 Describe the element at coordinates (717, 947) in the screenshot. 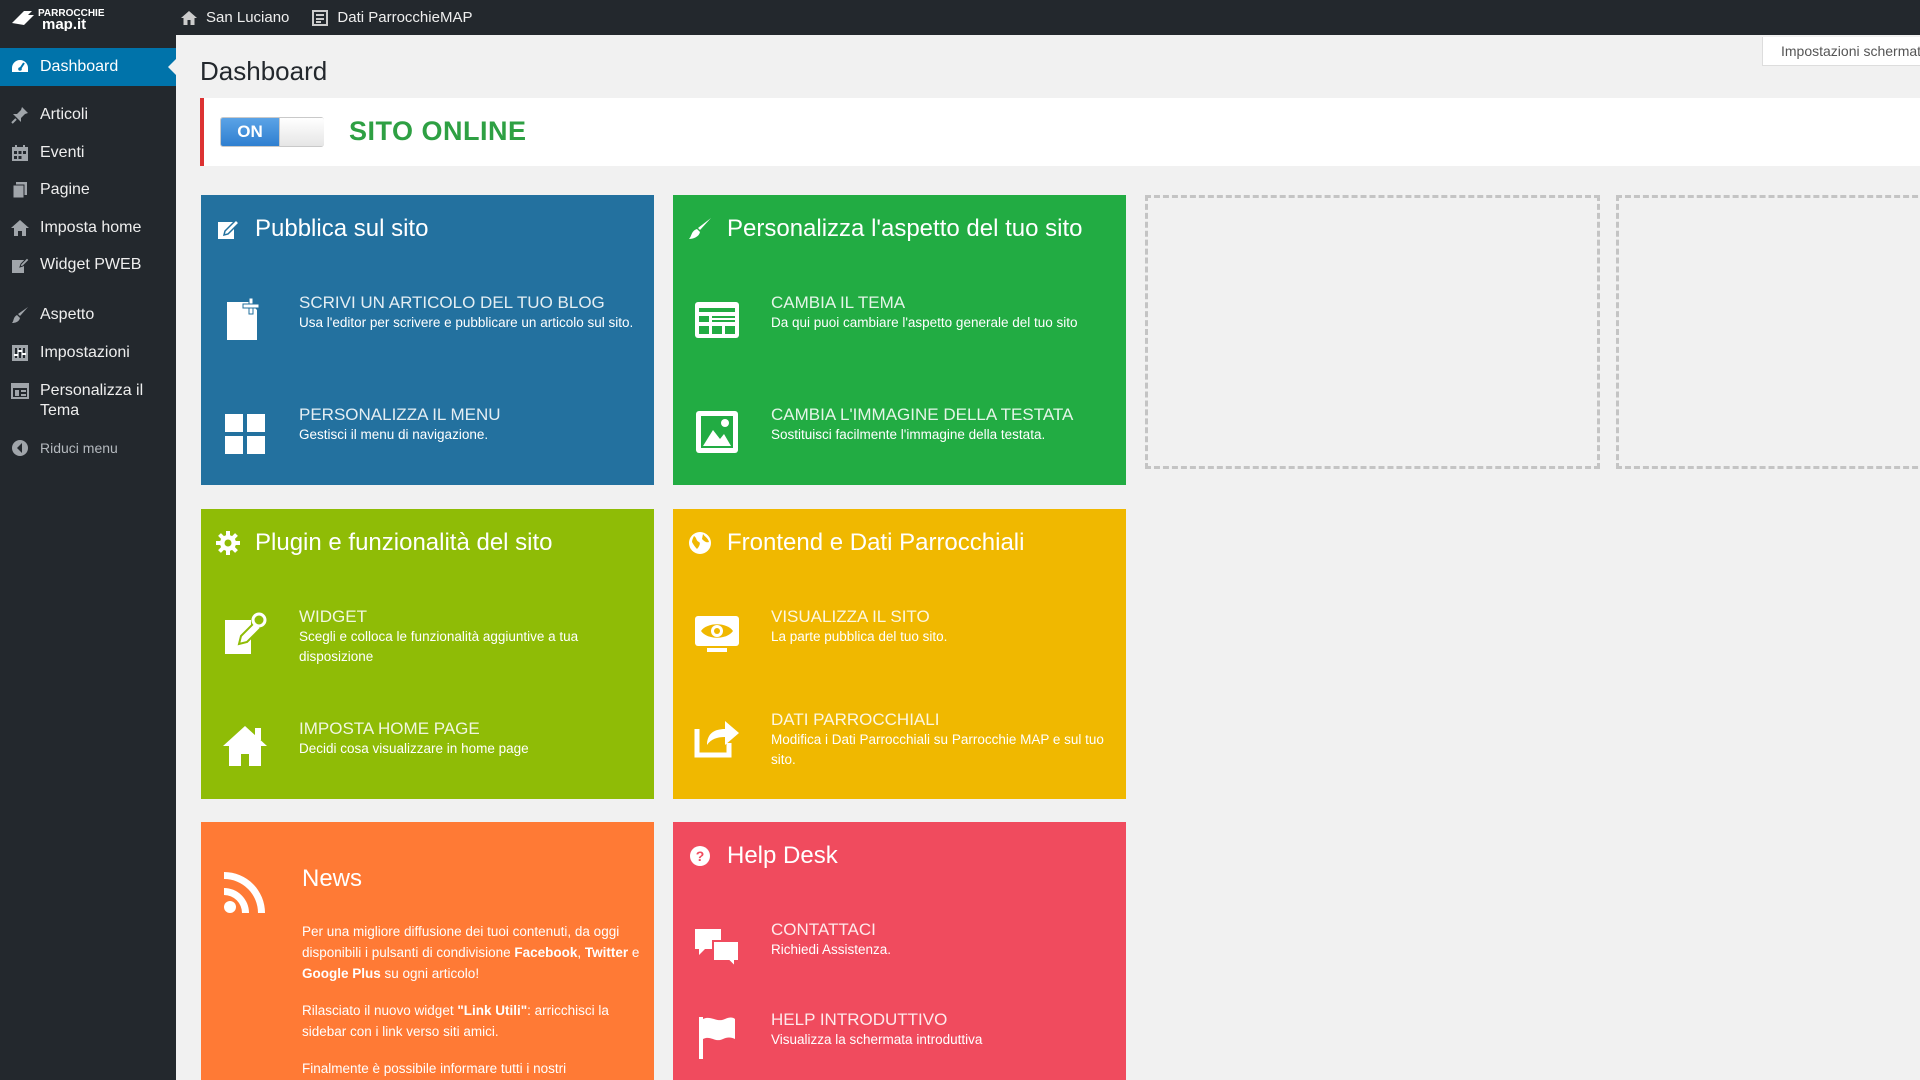

I see `chat-bubbles-icon` at that location.